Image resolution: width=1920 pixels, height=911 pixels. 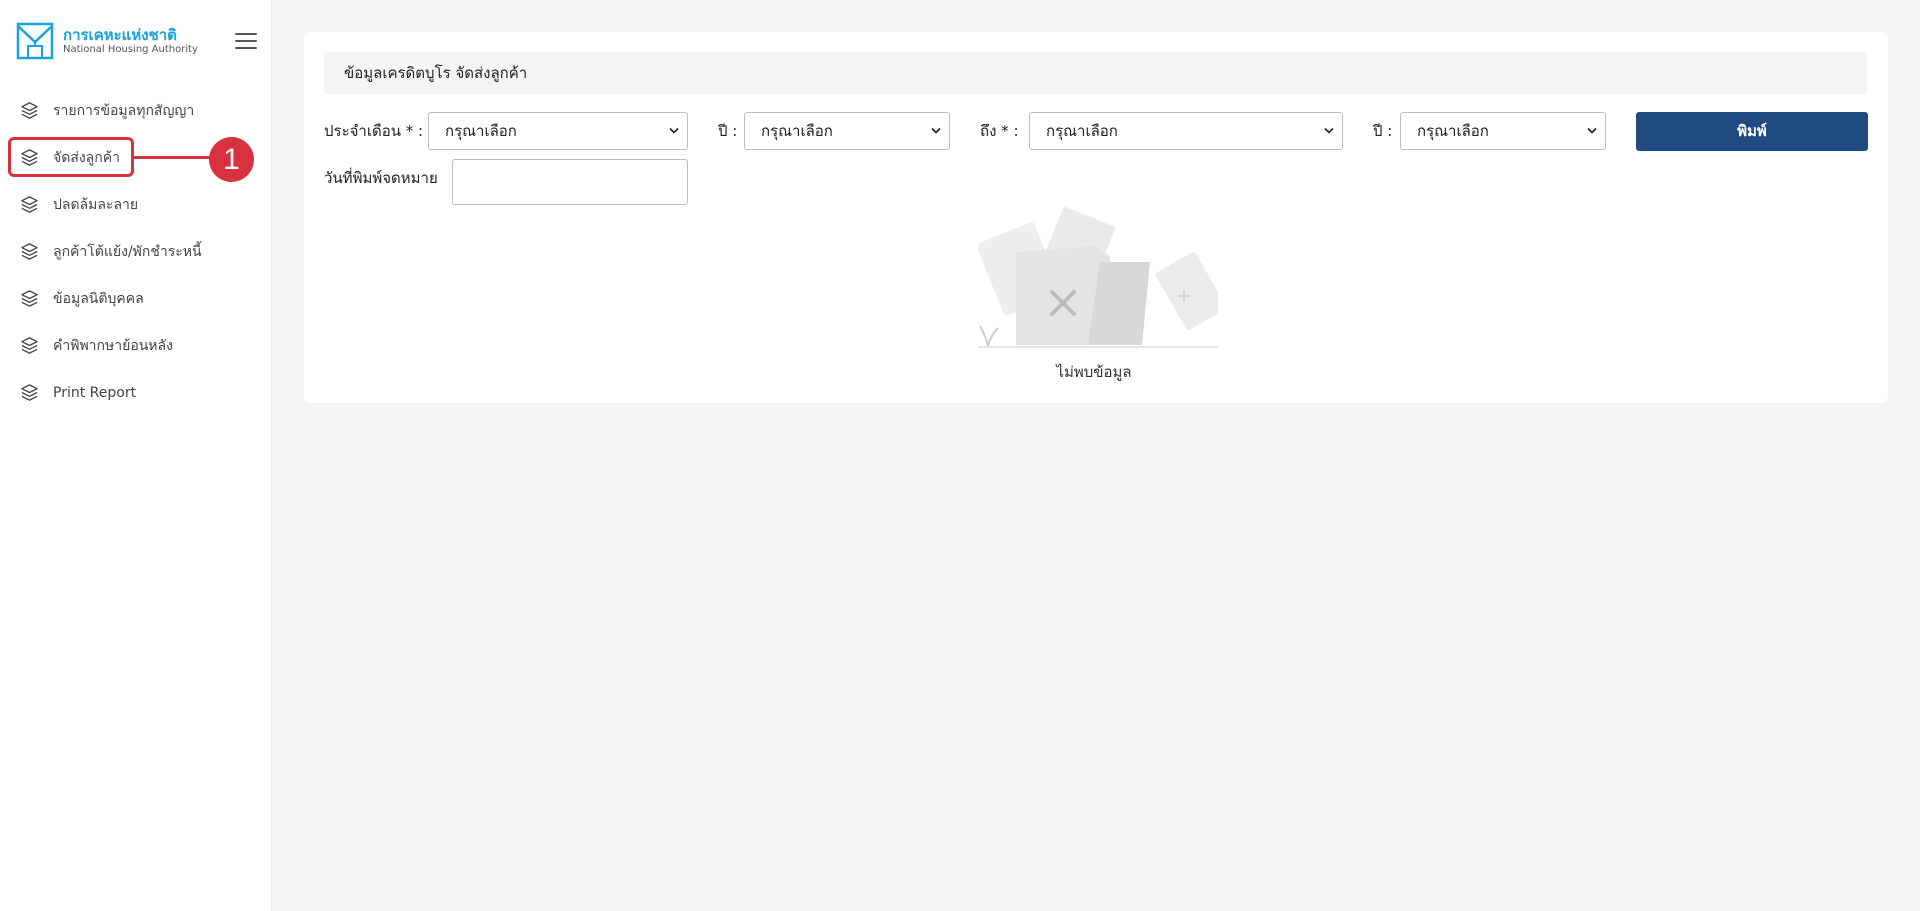 What do you see at coordinates (481, 131) in the screenshot?
I see `month-from-value: กรุณาเลือก` at bounding box center [481, 131].